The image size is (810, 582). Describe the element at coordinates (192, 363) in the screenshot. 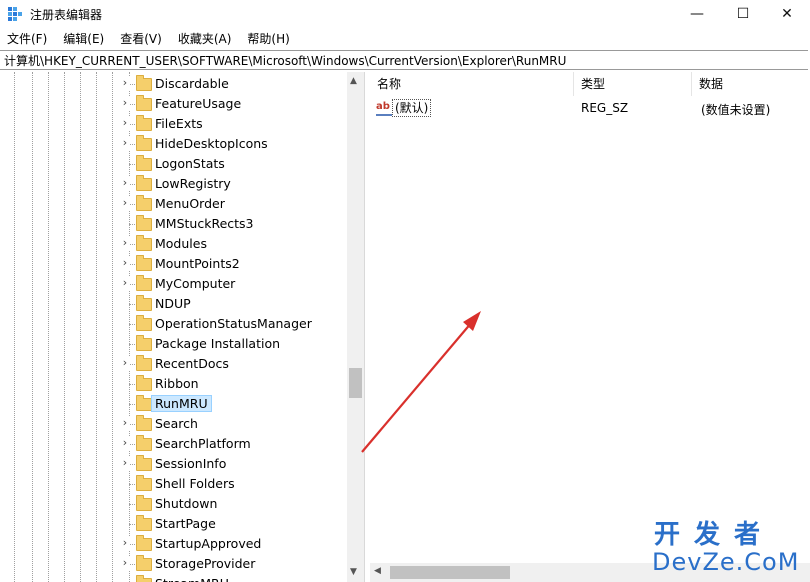

I see `tree-item-label: RecentDocs` at that location.